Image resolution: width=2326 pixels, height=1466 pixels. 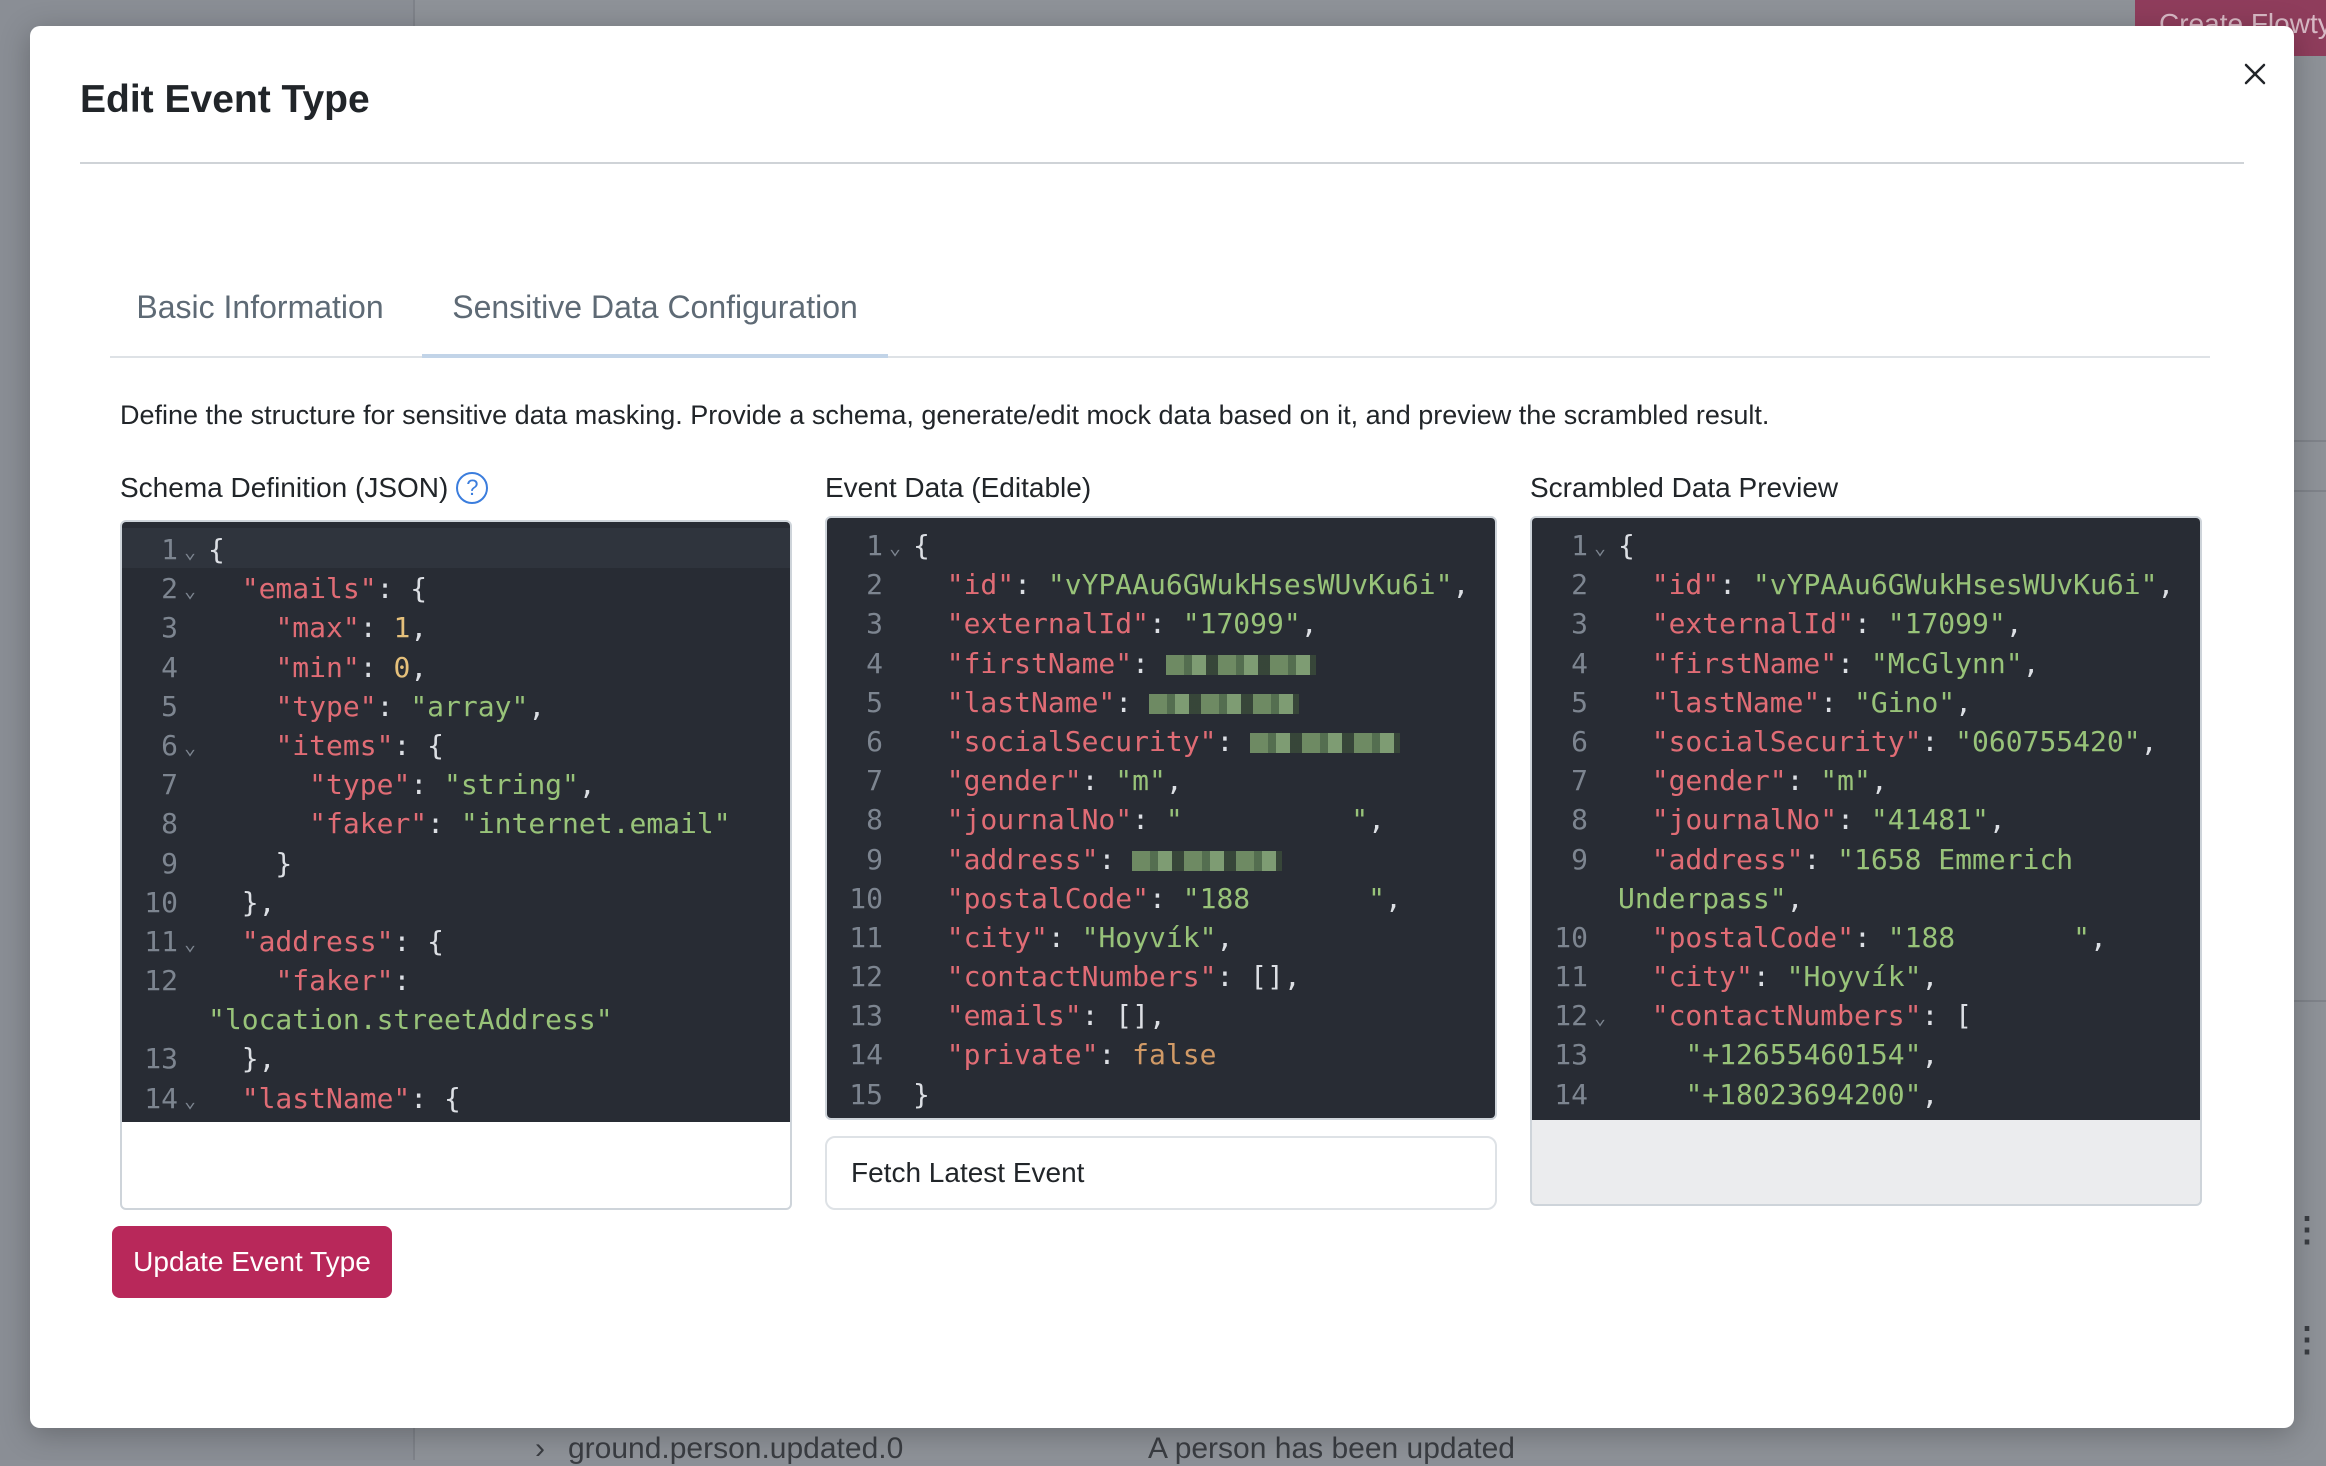 I want to click on code-line: 2 ⌄ "emails": {, so click(x=456, y=588).